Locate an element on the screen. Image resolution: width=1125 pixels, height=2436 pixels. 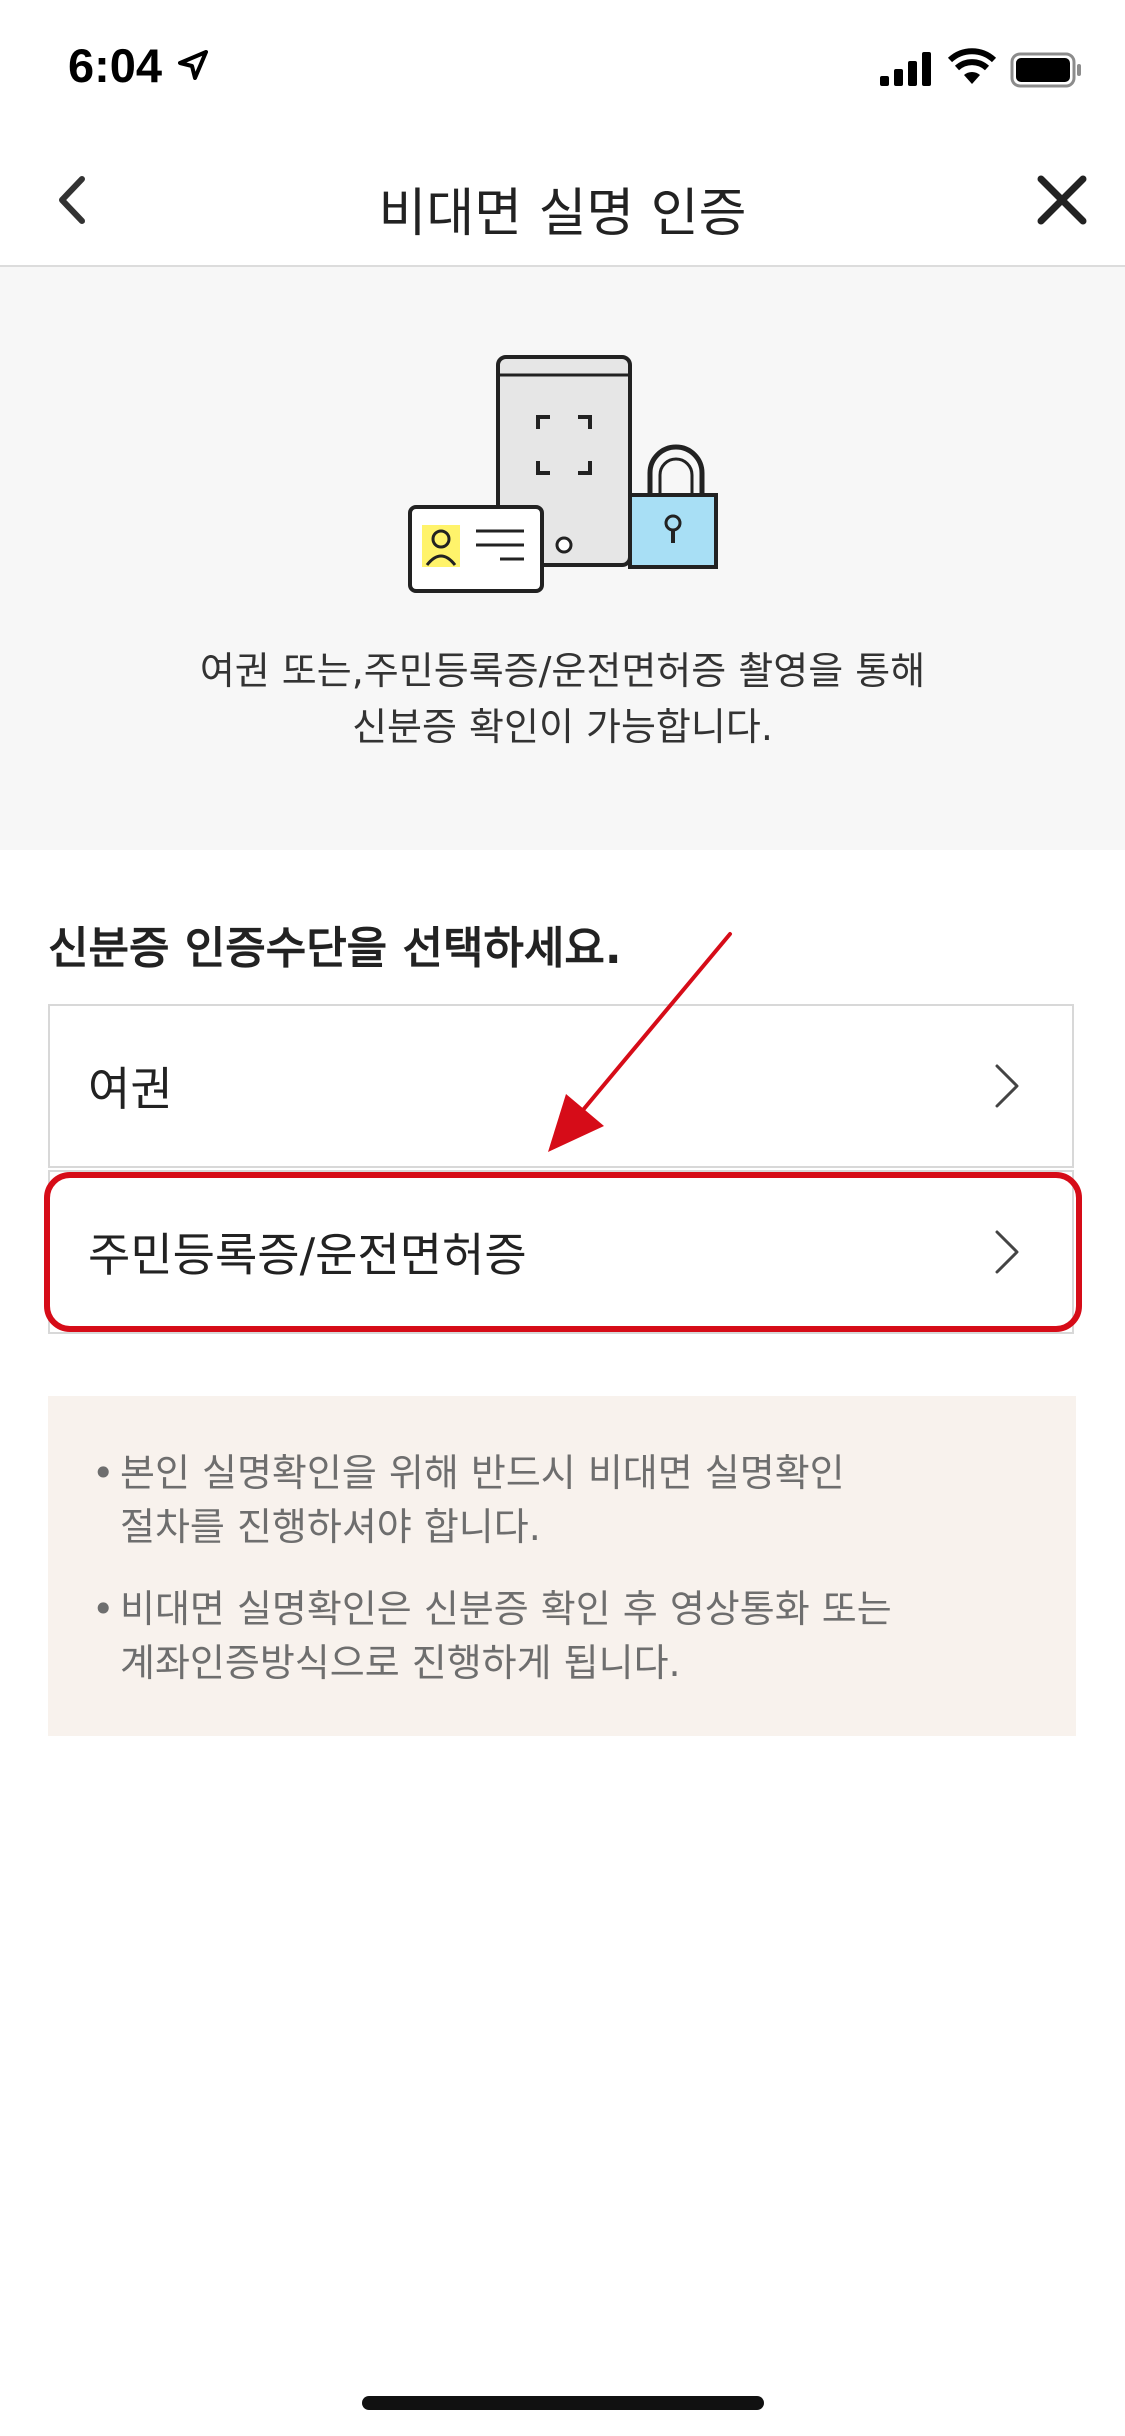
section-title: 신분증 인증수단을 선택하세요. is located at coordinates (335, 948).